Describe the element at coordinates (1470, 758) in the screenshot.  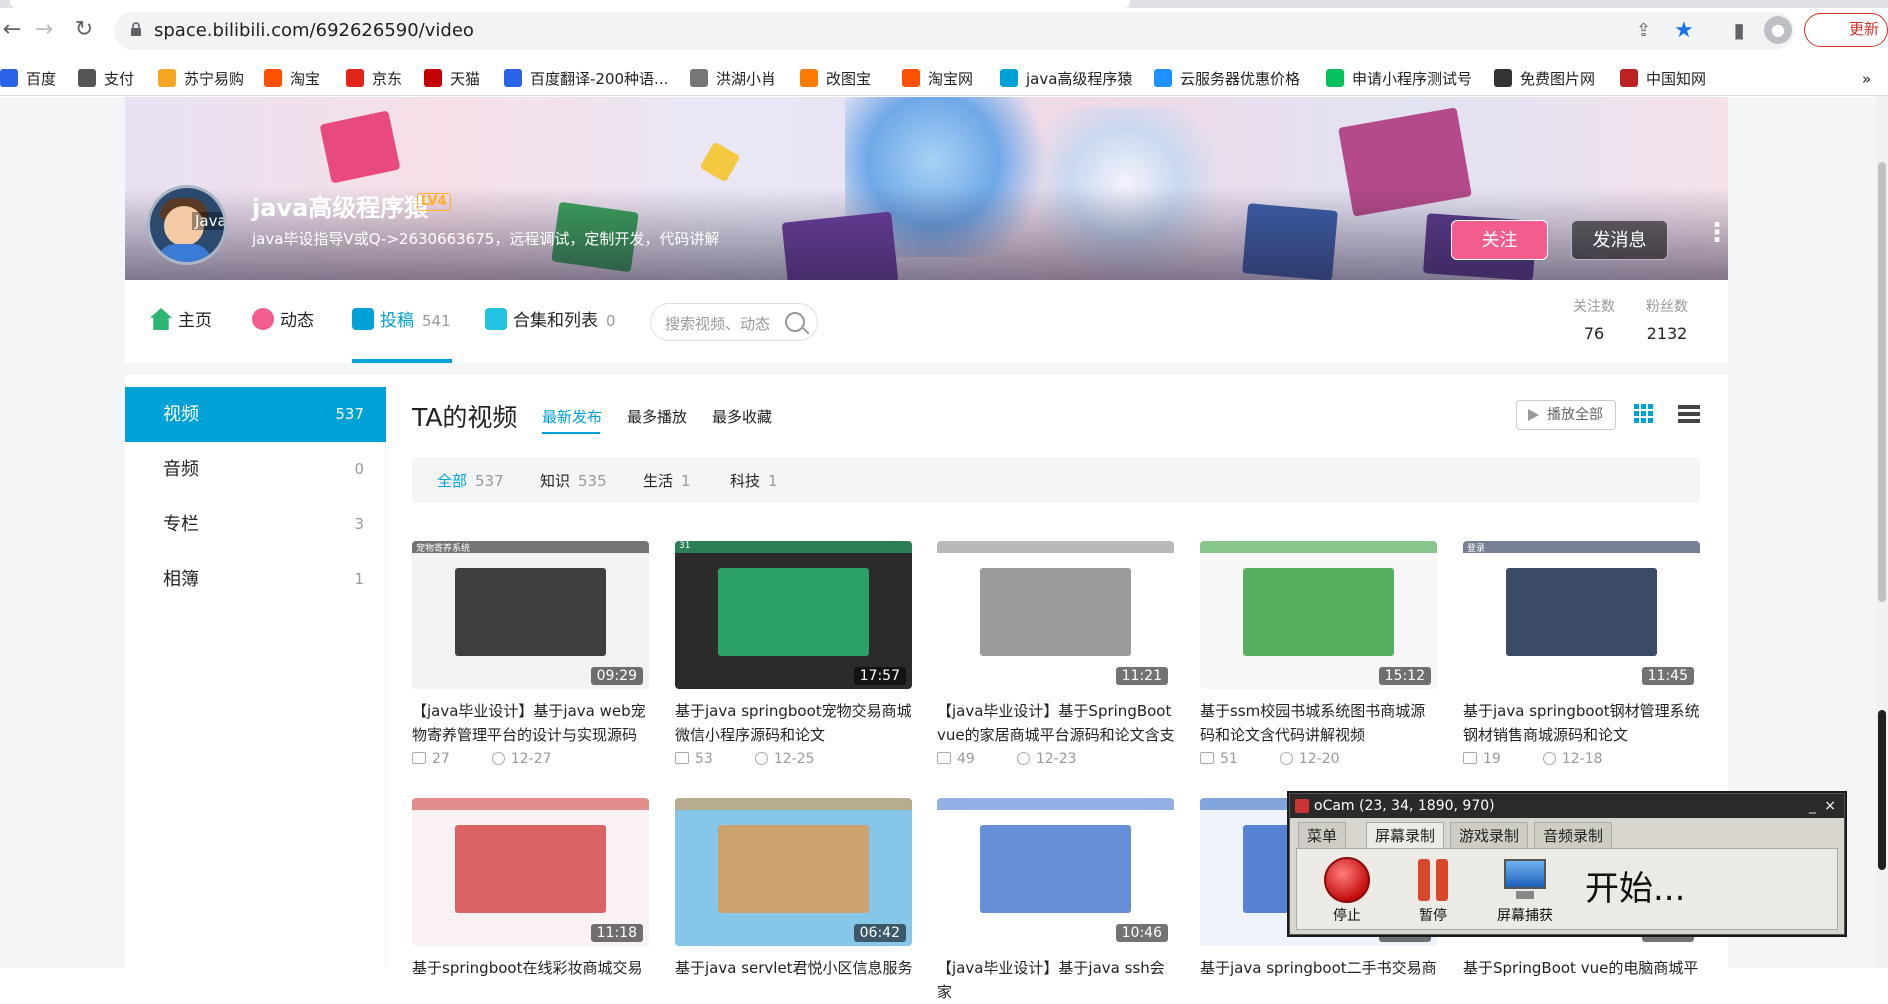
I see `play-count-icon` at that location.